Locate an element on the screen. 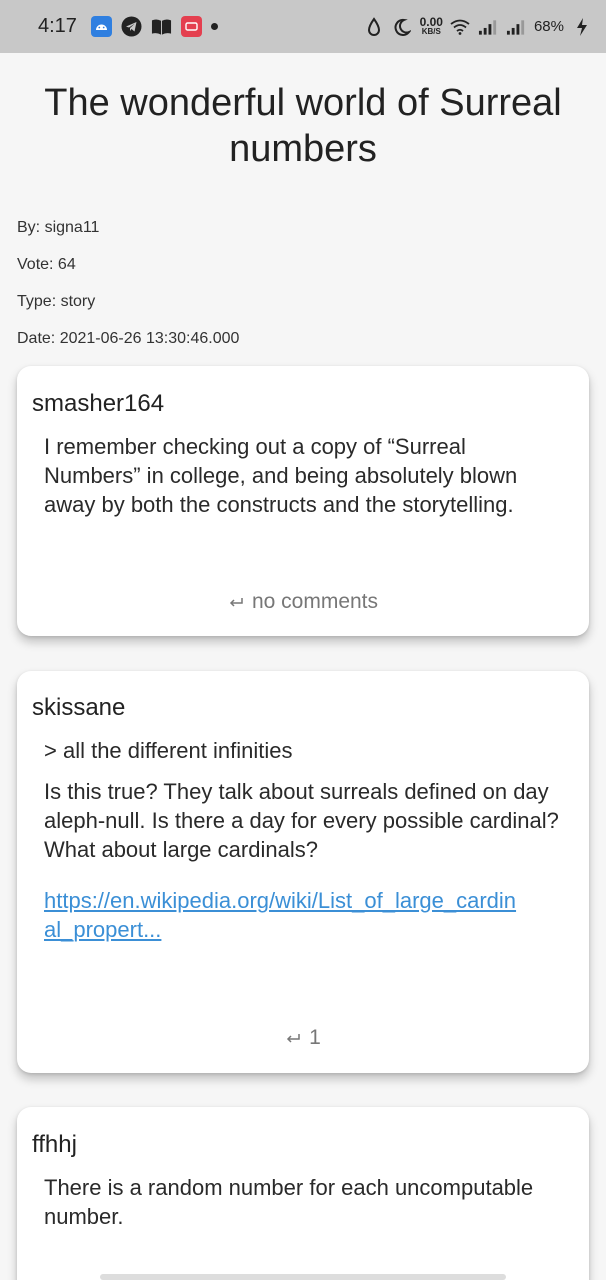  battery-percentage: 68% is located at coordinates (548, 26).